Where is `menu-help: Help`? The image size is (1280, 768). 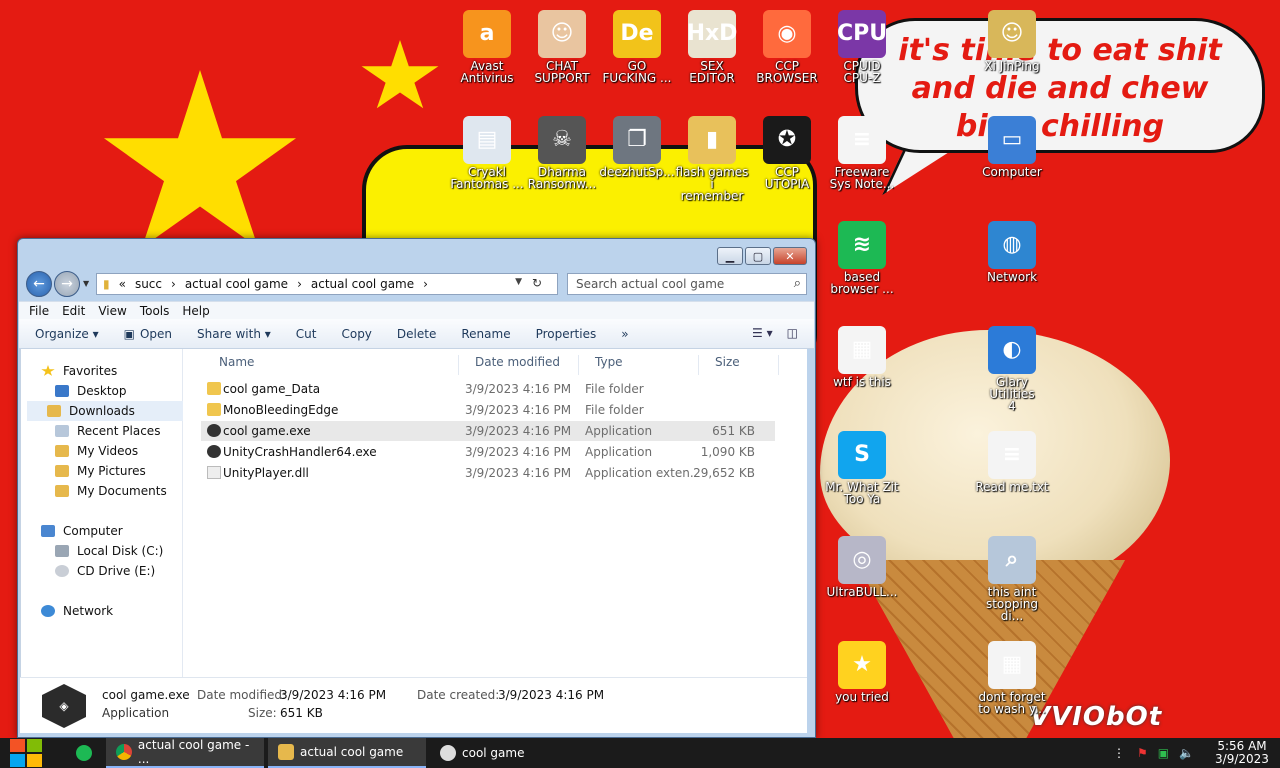 menu-help: Help is located at coordinates (195, 311).